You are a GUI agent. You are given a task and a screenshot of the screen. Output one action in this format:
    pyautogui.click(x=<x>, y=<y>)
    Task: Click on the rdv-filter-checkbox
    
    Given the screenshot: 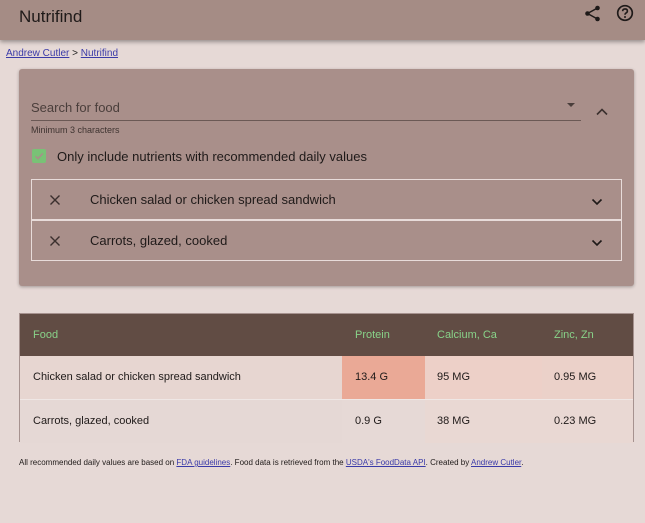 What is the action you would take?
    pyautogui.click(x=39, y=156)
    